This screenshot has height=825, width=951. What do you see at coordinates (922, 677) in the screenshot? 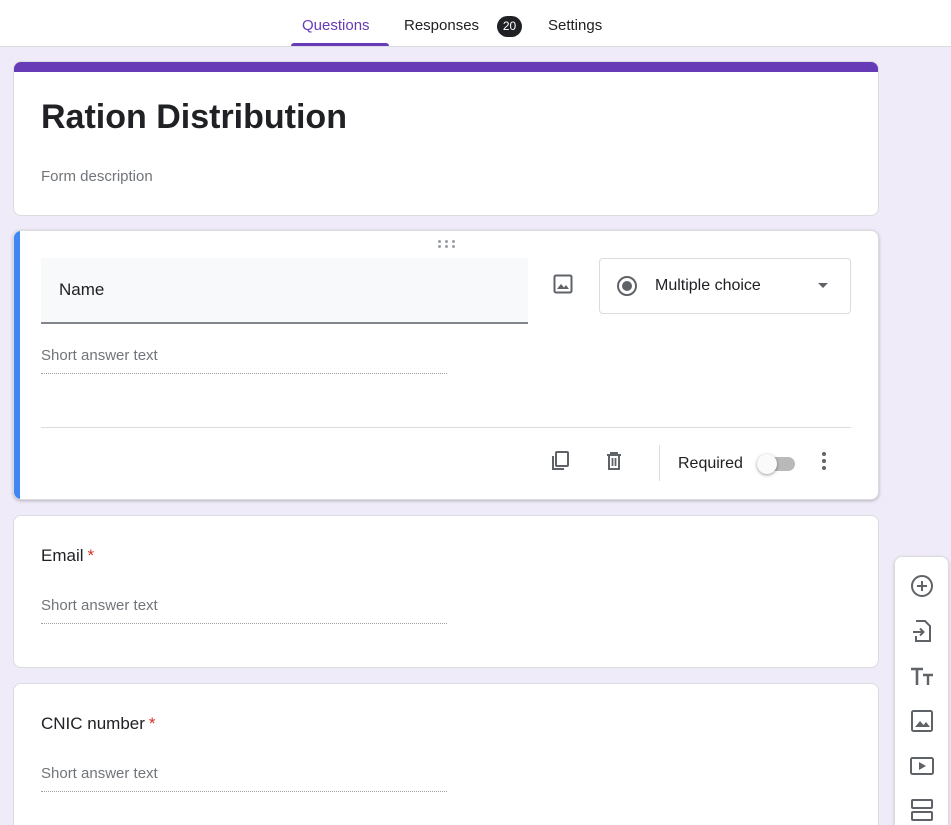
I see `title-text-icon` at bounding box center [922, 677].